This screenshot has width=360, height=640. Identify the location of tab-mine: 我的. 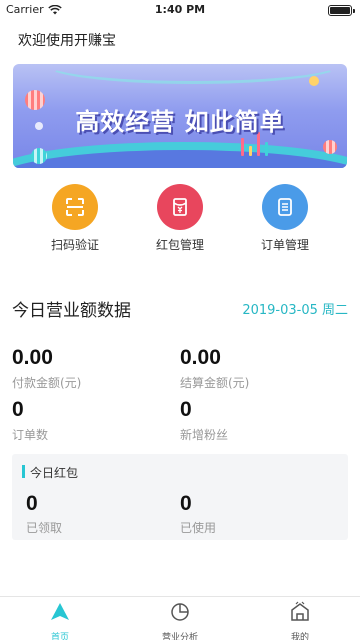
(300, 620).